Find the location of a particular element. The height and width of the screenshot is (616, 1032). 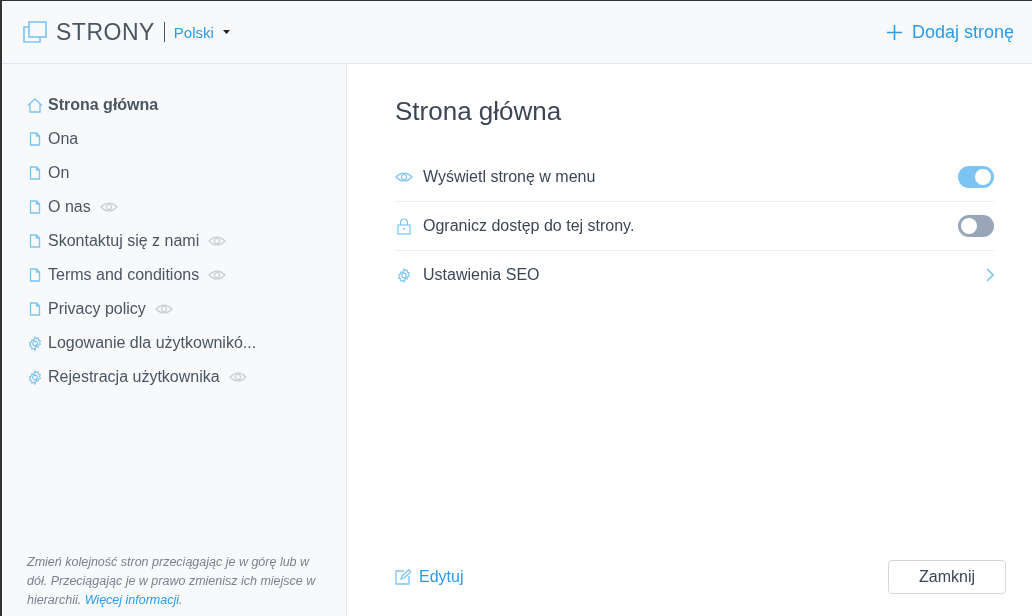

page-list-item: Strona główna is located at coordinates (186, 105).